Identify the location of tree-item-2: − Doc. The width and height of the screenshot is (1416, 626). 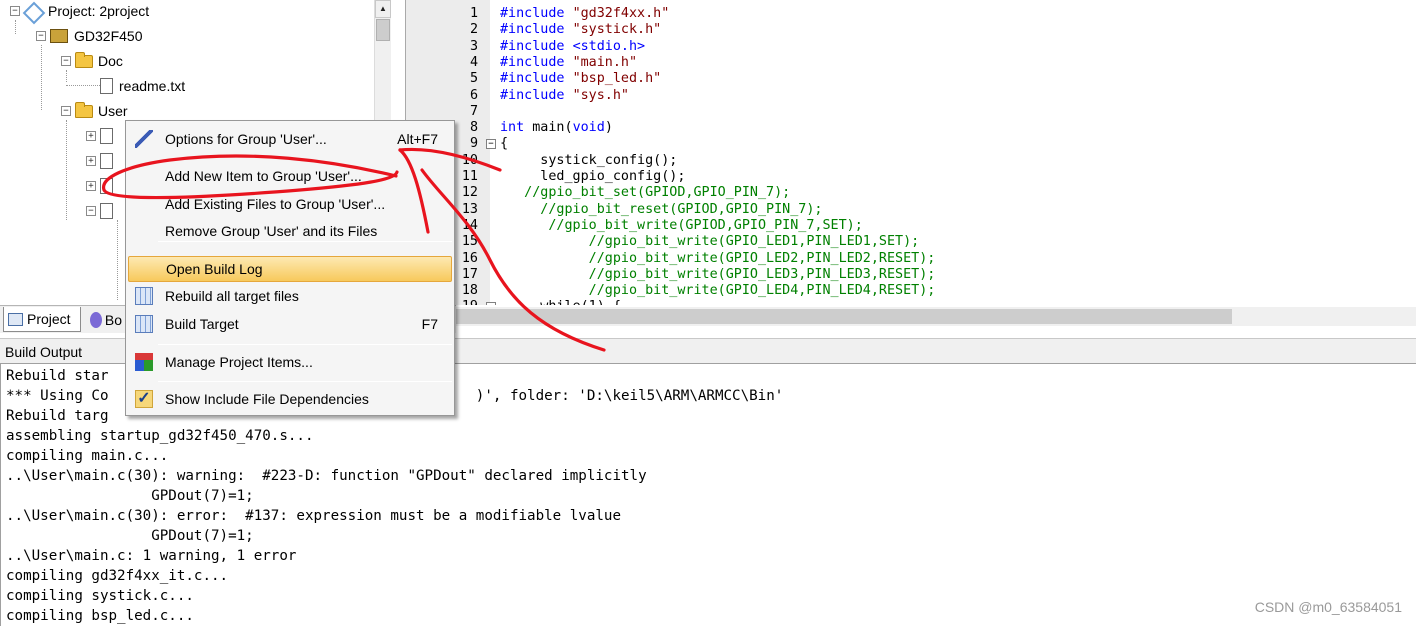
(92, 61).